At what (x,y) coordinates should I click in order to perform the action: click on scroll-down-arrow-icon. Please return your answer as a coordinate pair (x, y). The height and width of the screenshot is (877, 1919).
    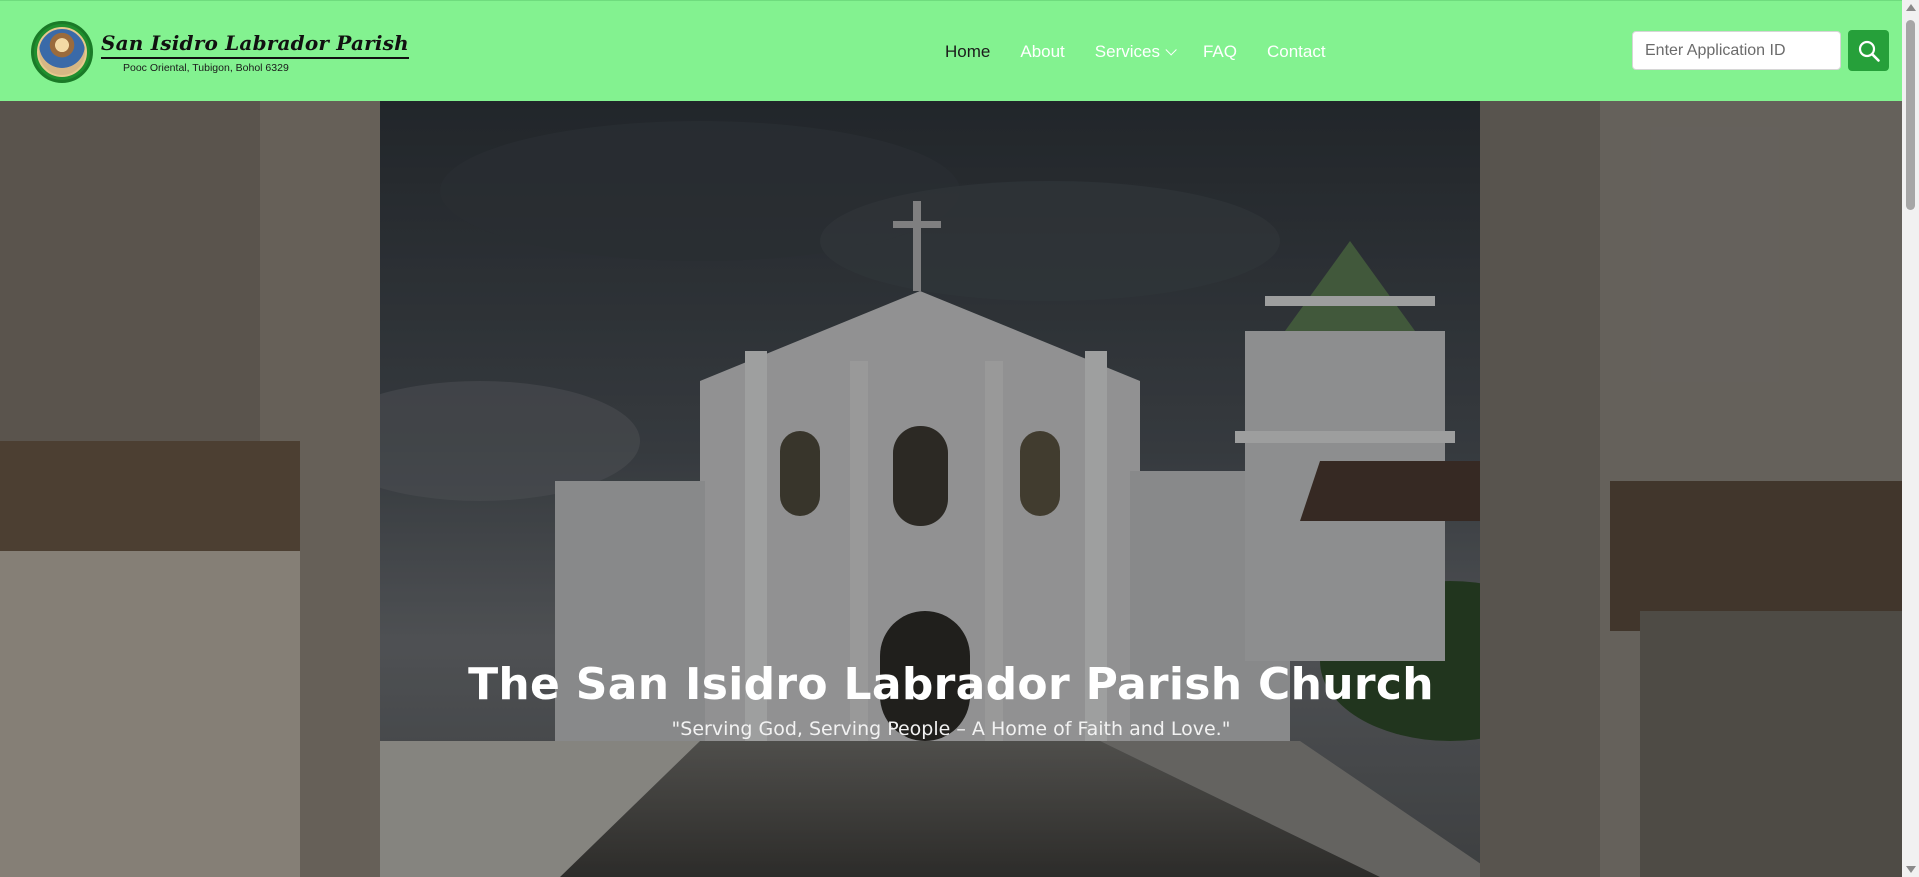
    Looking at the image, I should click on (1911, 869).